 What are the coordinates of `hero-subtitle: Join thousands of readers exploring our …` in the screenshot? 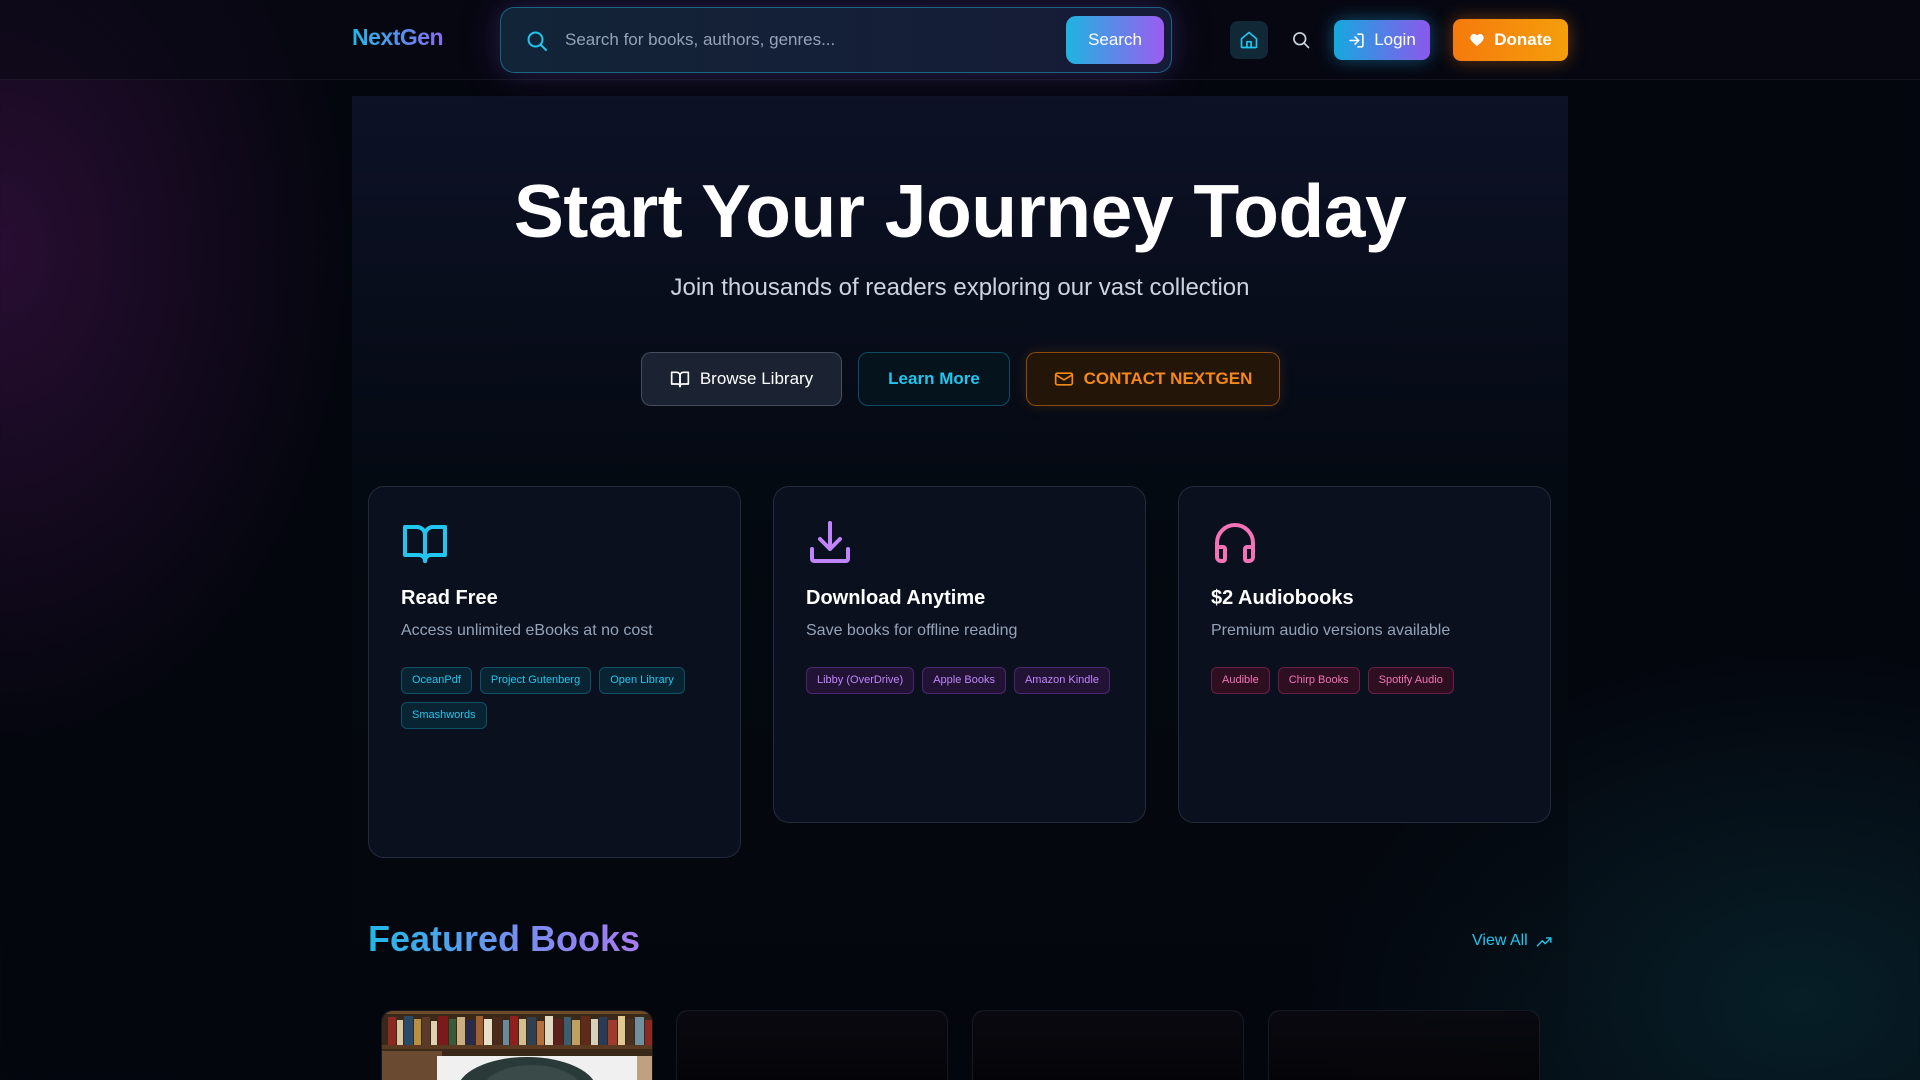 It's located at (960, 287).